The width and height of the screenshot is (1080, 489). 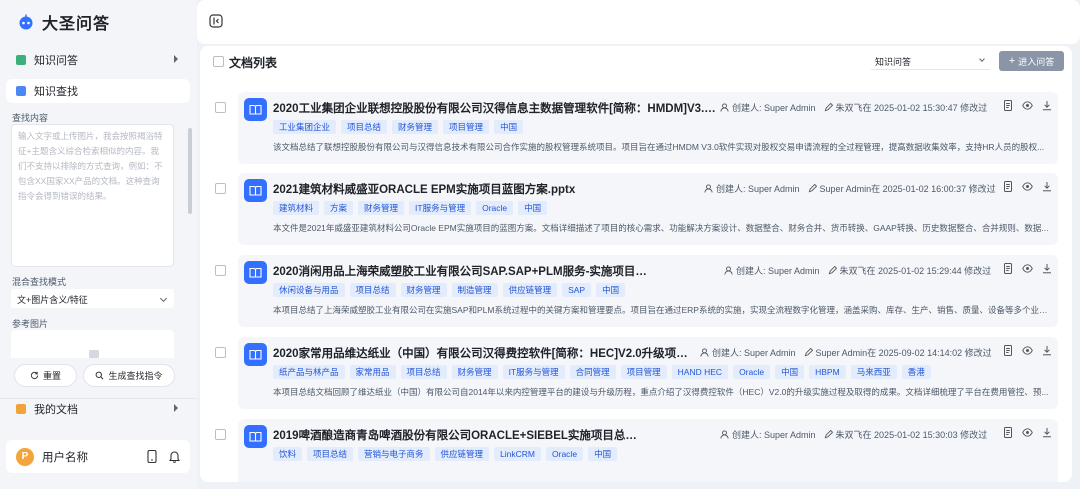 I want to click on select-all-checkbox, so click(x=218, y=61).